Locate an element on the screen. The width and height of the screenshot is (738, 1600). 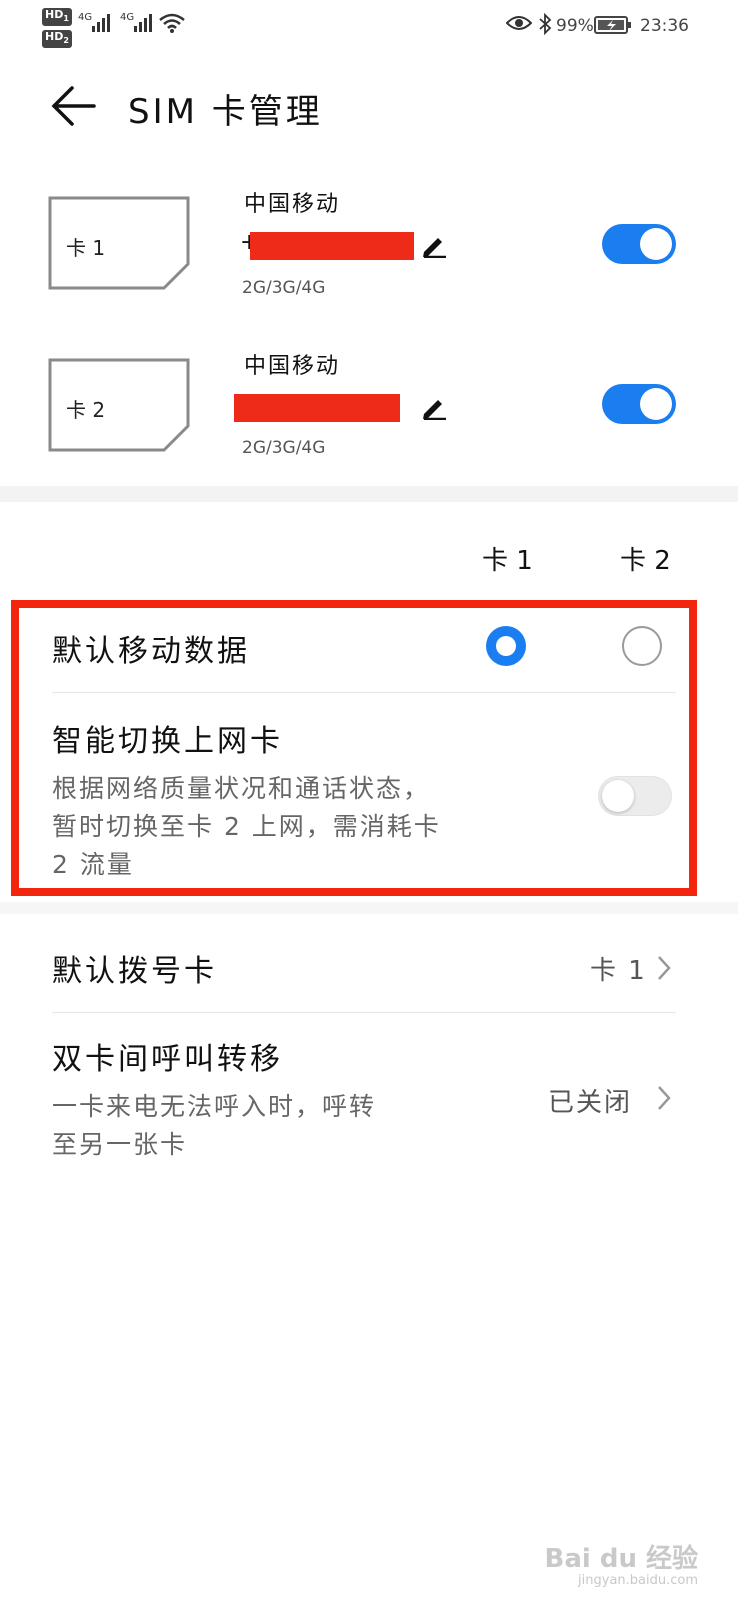
sim-card-label: 卡 2 is located at coordinates (86, 410).